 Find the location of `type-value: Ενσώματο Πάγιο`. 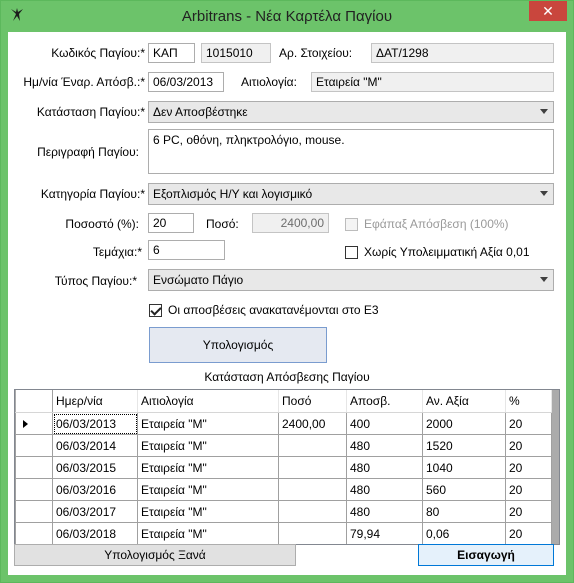

type-value: Ενσώματο Πάγιο is located at coordinates (198, 280).